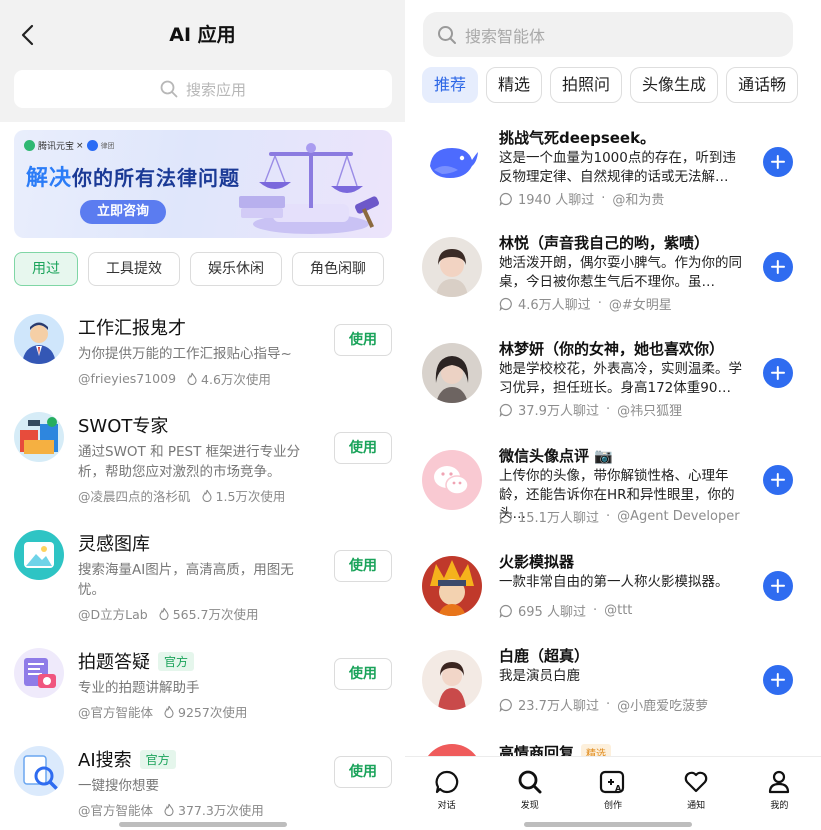  Describe the element at coordinates (202, 703) in the screenshot. I see `app-list-item: 拍题答疑 官方 专业的拍题讲解助手 @官方智能体 9257次使用 使用` at that location.